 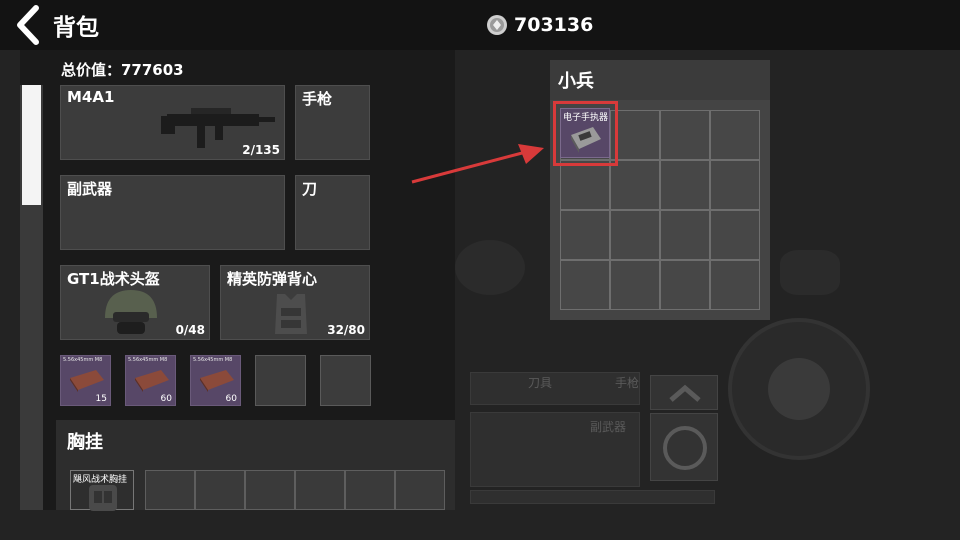 I want to click on ammo-item: 5.56x45mm M8 15, so click(x=85, y=380).